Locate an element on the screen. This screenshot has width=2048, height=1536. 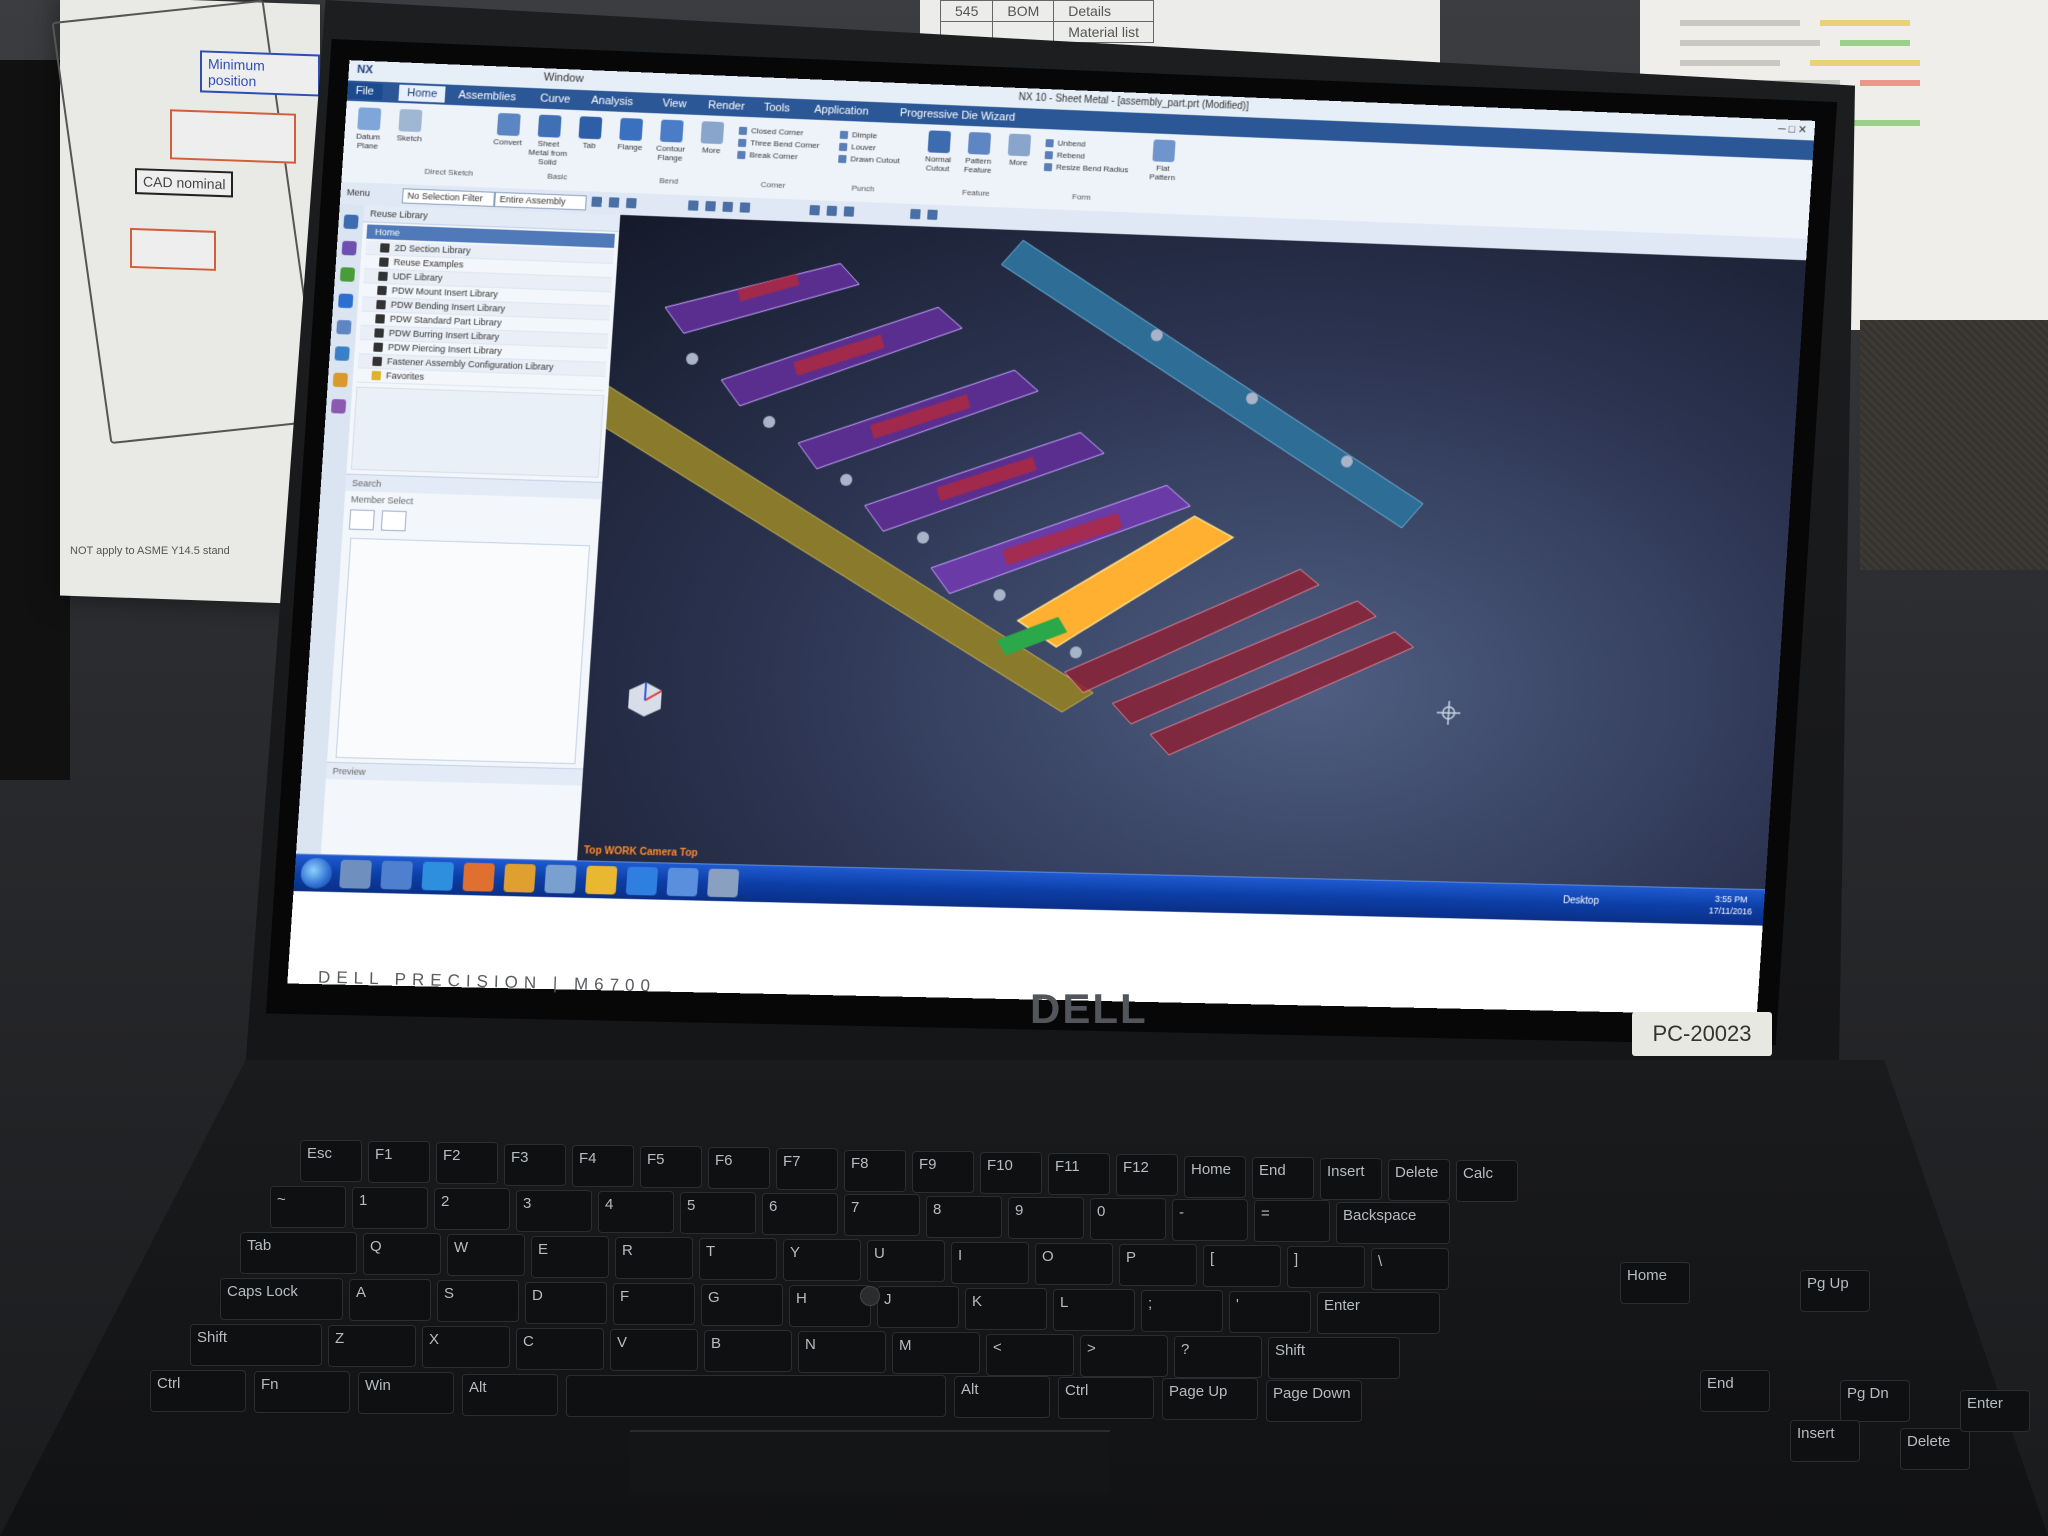
selection-filter-dropdown: No Selection Filter is located at coordinates (448, 197).